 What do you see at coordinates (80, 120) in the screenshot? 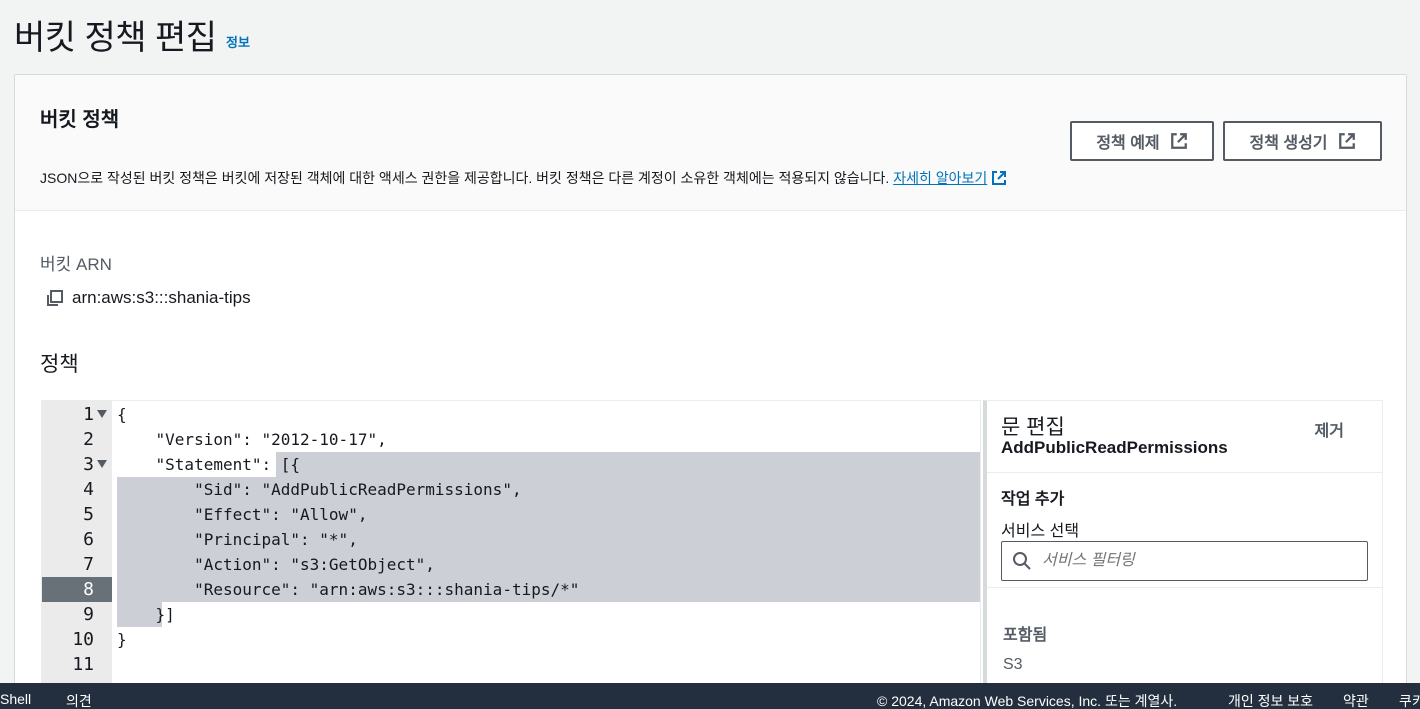
I see `card-title: 버킷 정책` at bounding box center [80, 120].